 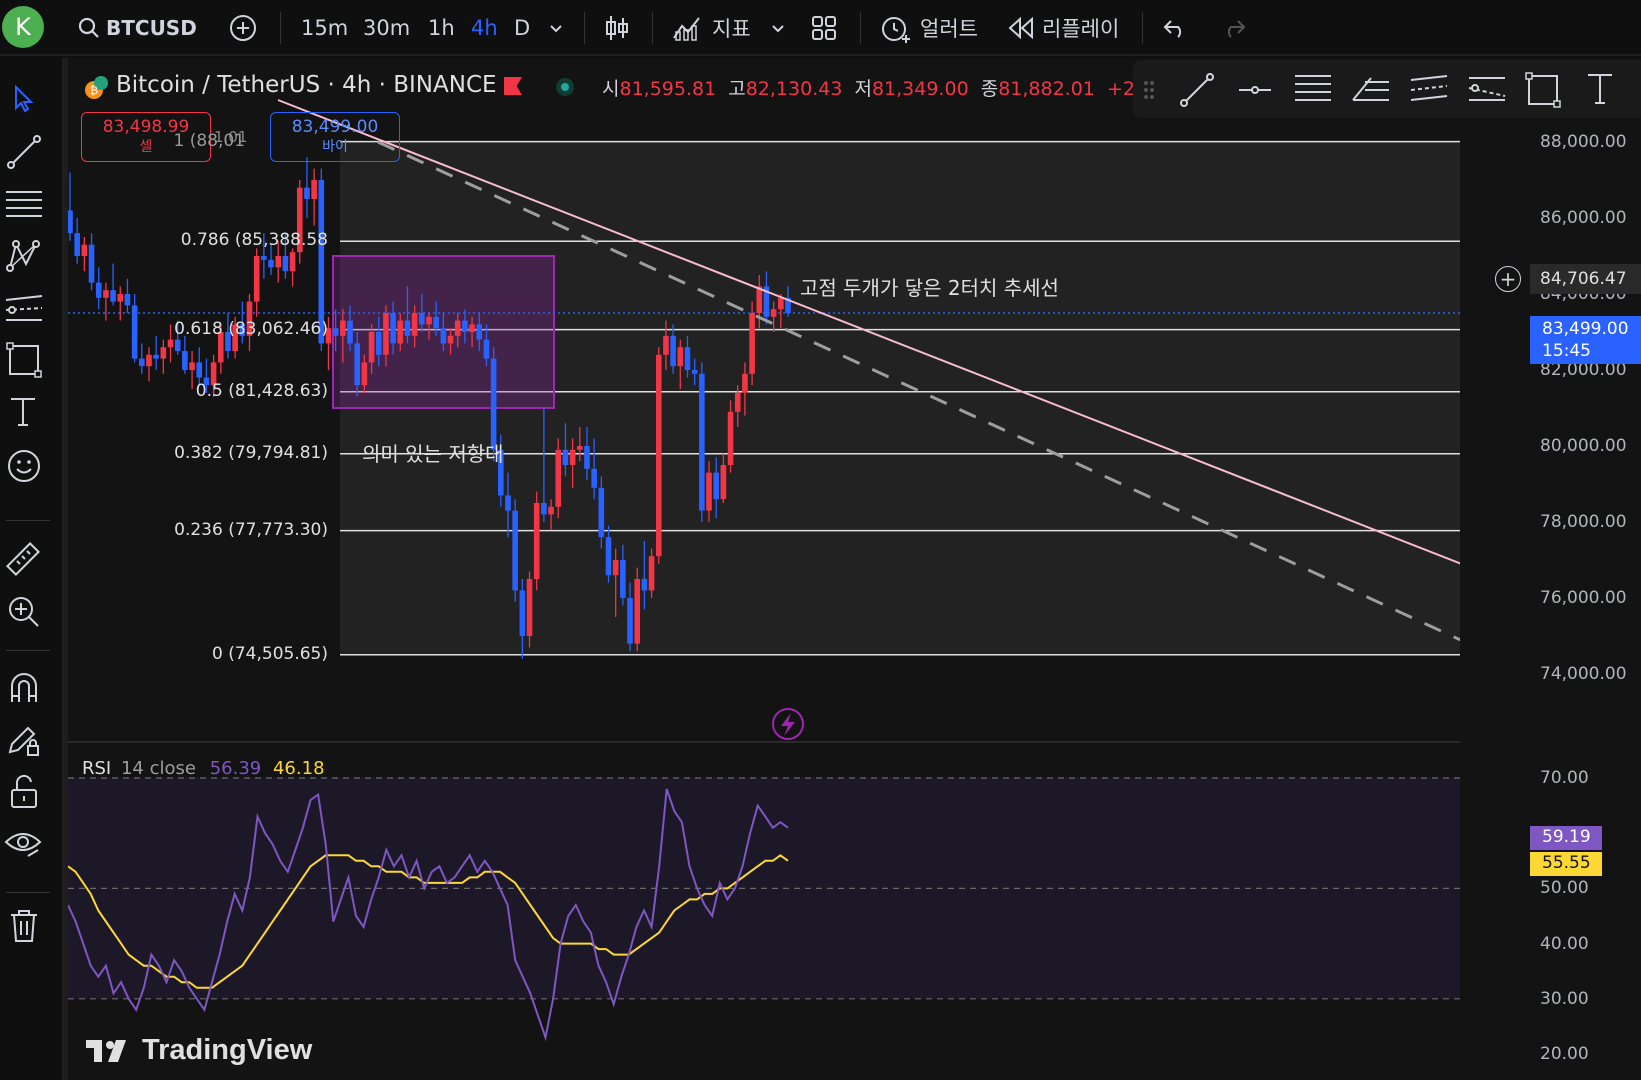 I want to click on timeframe-30m: 30m, so click(x=386, y=28).